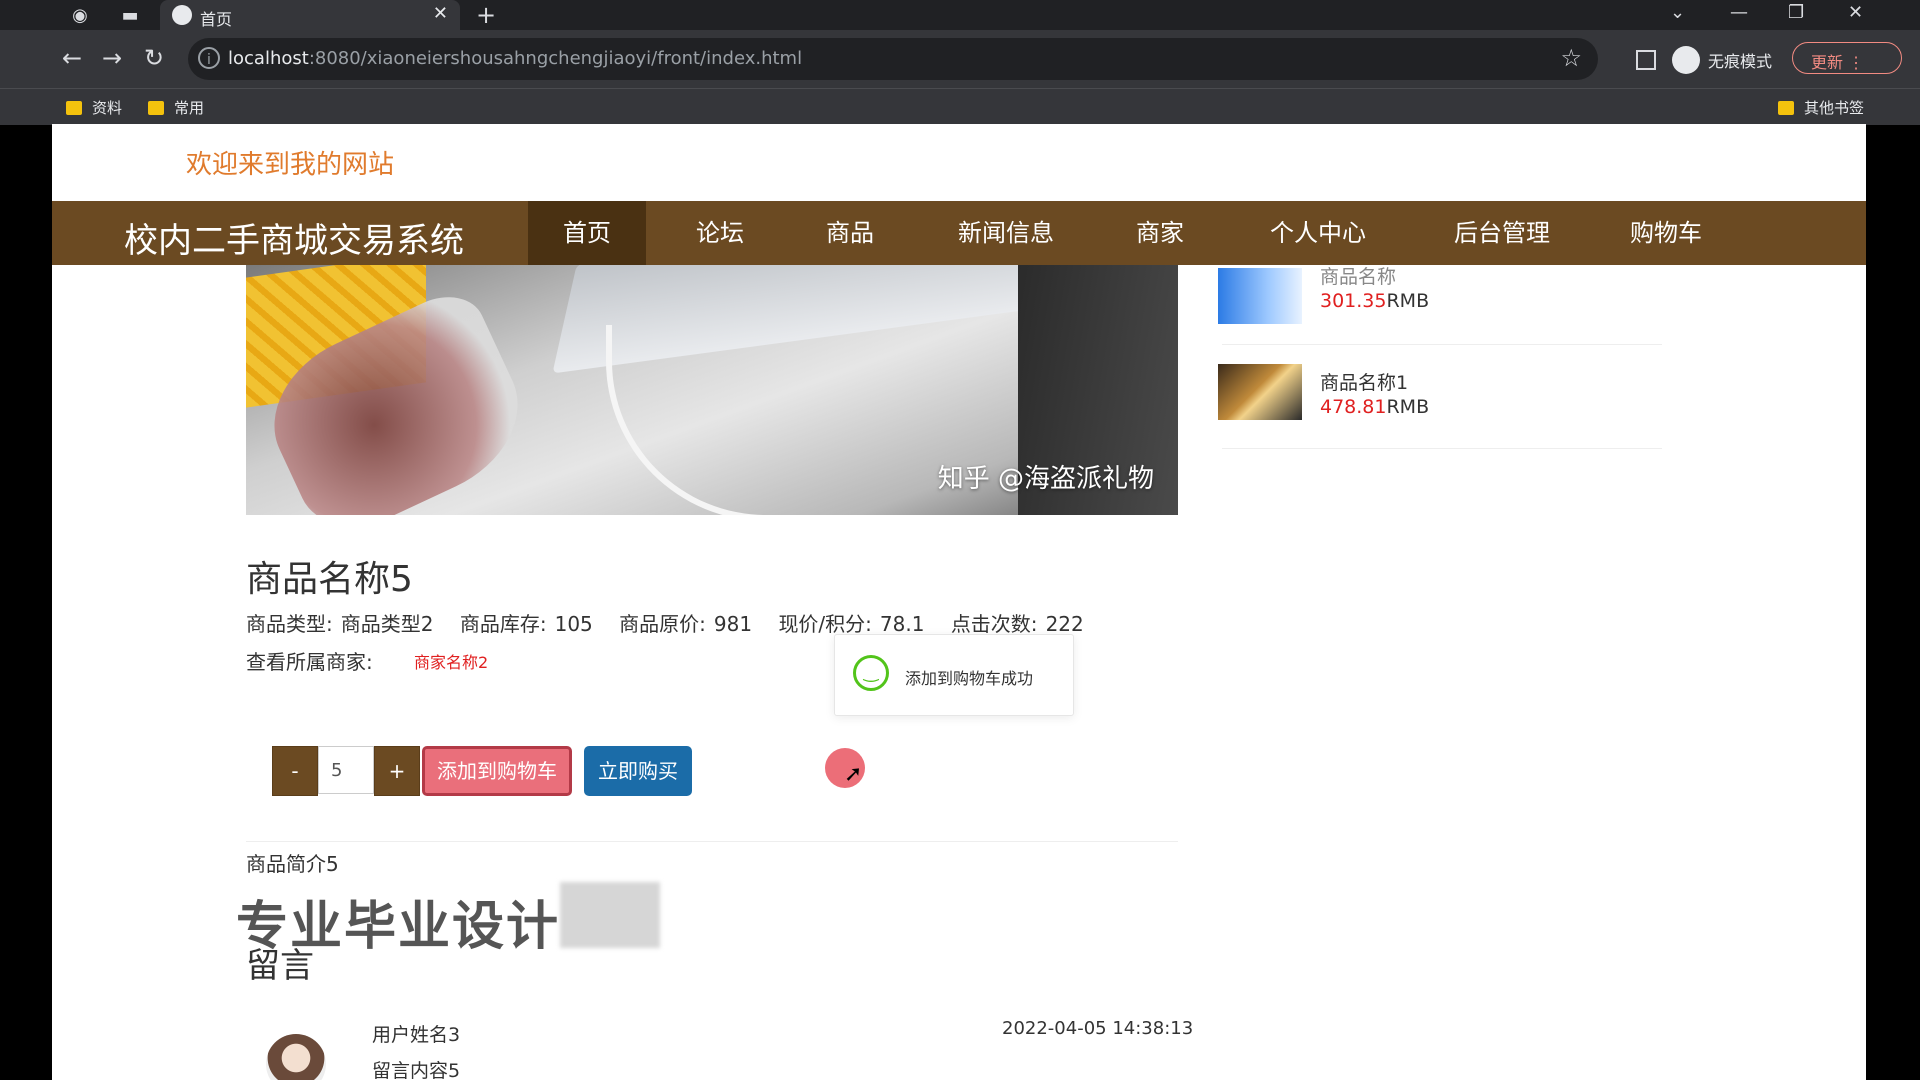 The image size is (1920, 1080). What do you see at coordinates (296, 1057) in the screenshot?
I see `avatar` at bounding box center [296, 1057].